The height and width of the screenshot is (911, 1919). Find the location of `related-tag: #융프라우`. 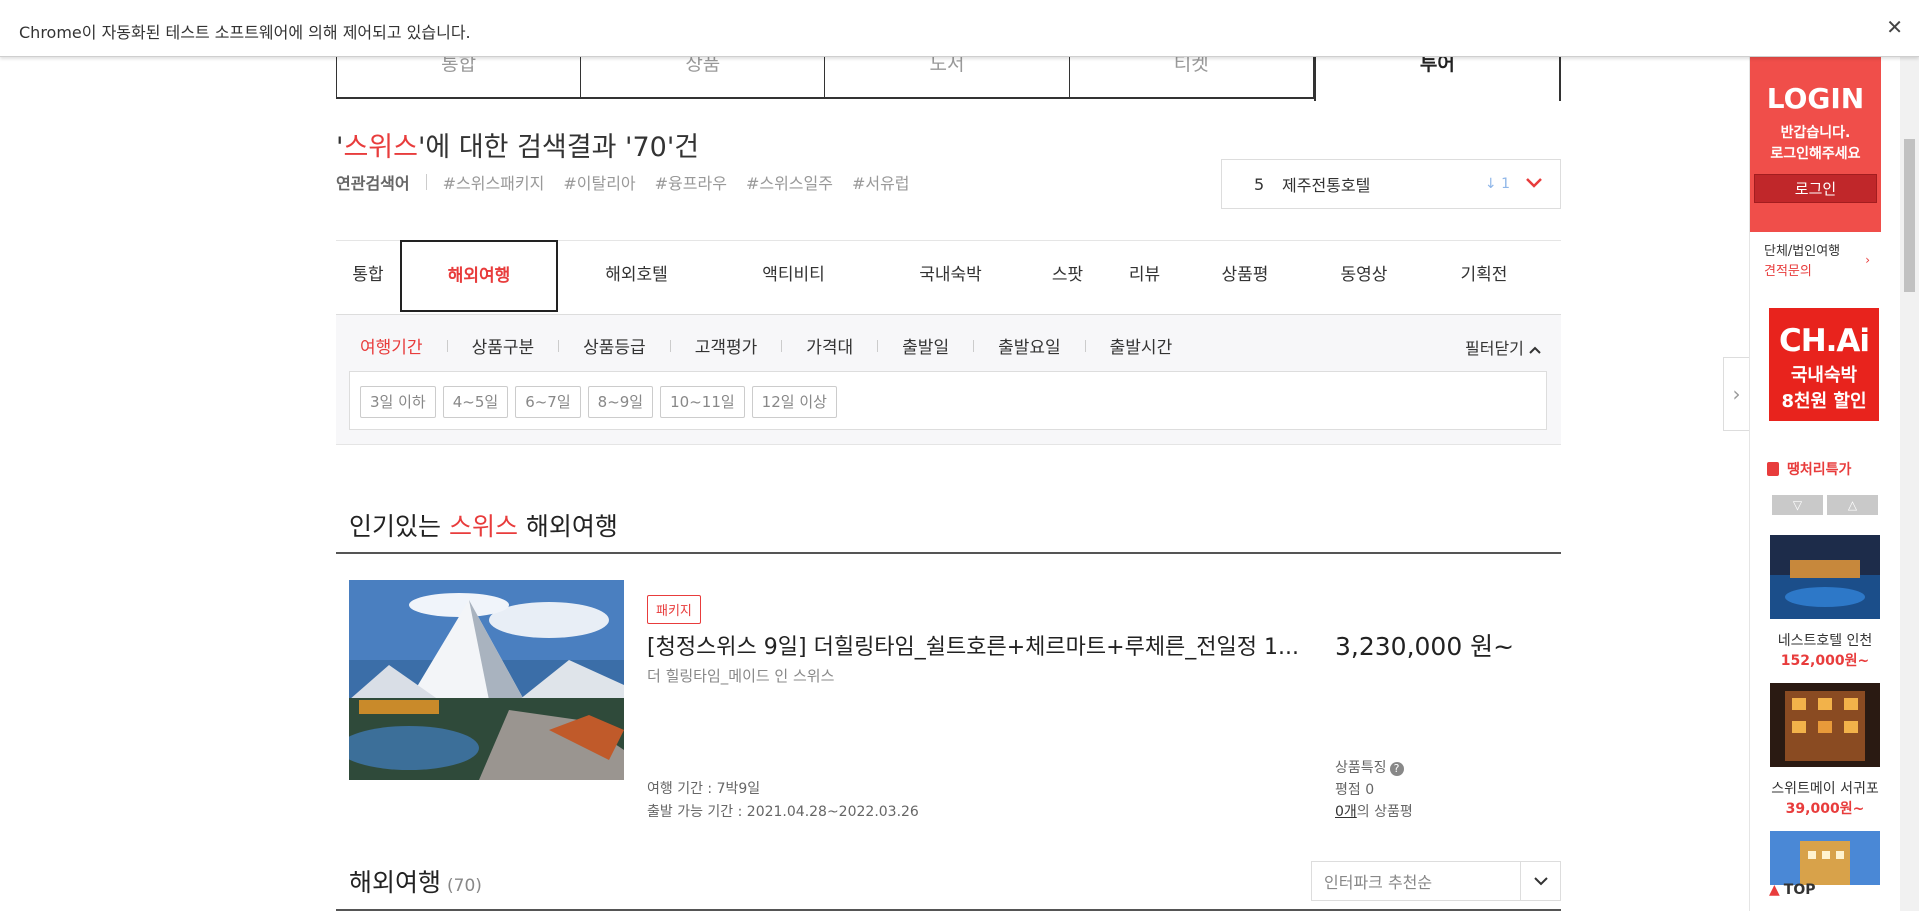

related-tag: #융프라우 is located at coordinates (691, 182).